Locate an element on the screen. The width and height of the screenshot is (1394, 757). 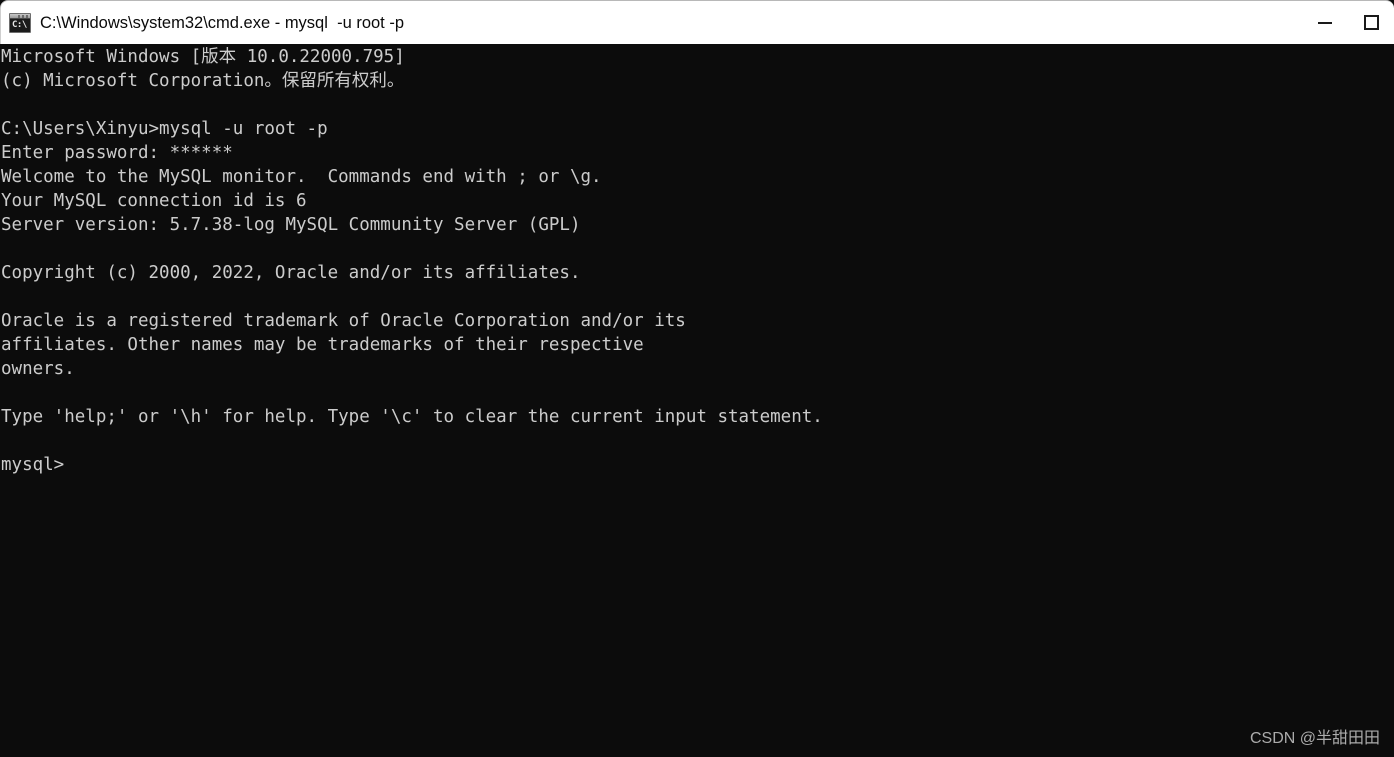
window-controls is located at coordinates (1348, 22).